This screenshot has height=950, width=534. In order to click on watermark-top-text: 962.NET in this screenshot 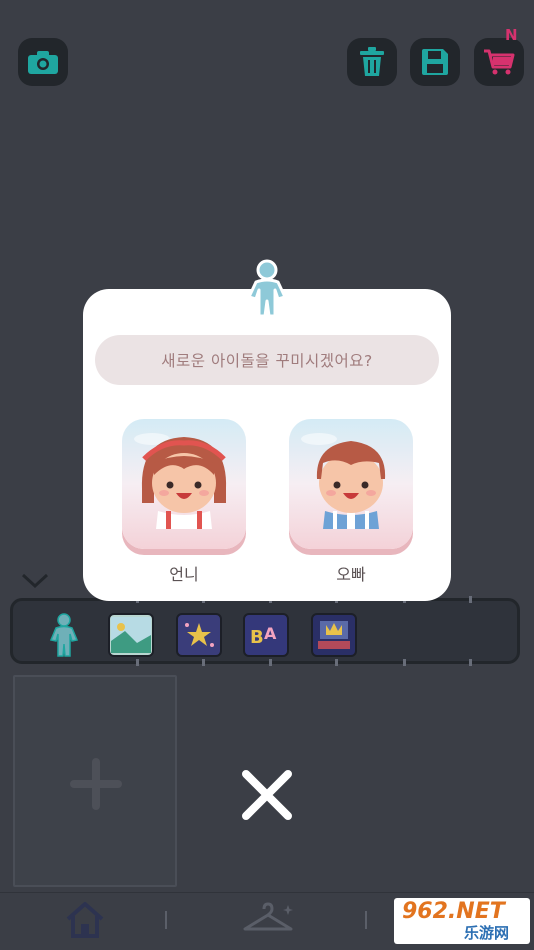, I will do `click(453, 911)`.